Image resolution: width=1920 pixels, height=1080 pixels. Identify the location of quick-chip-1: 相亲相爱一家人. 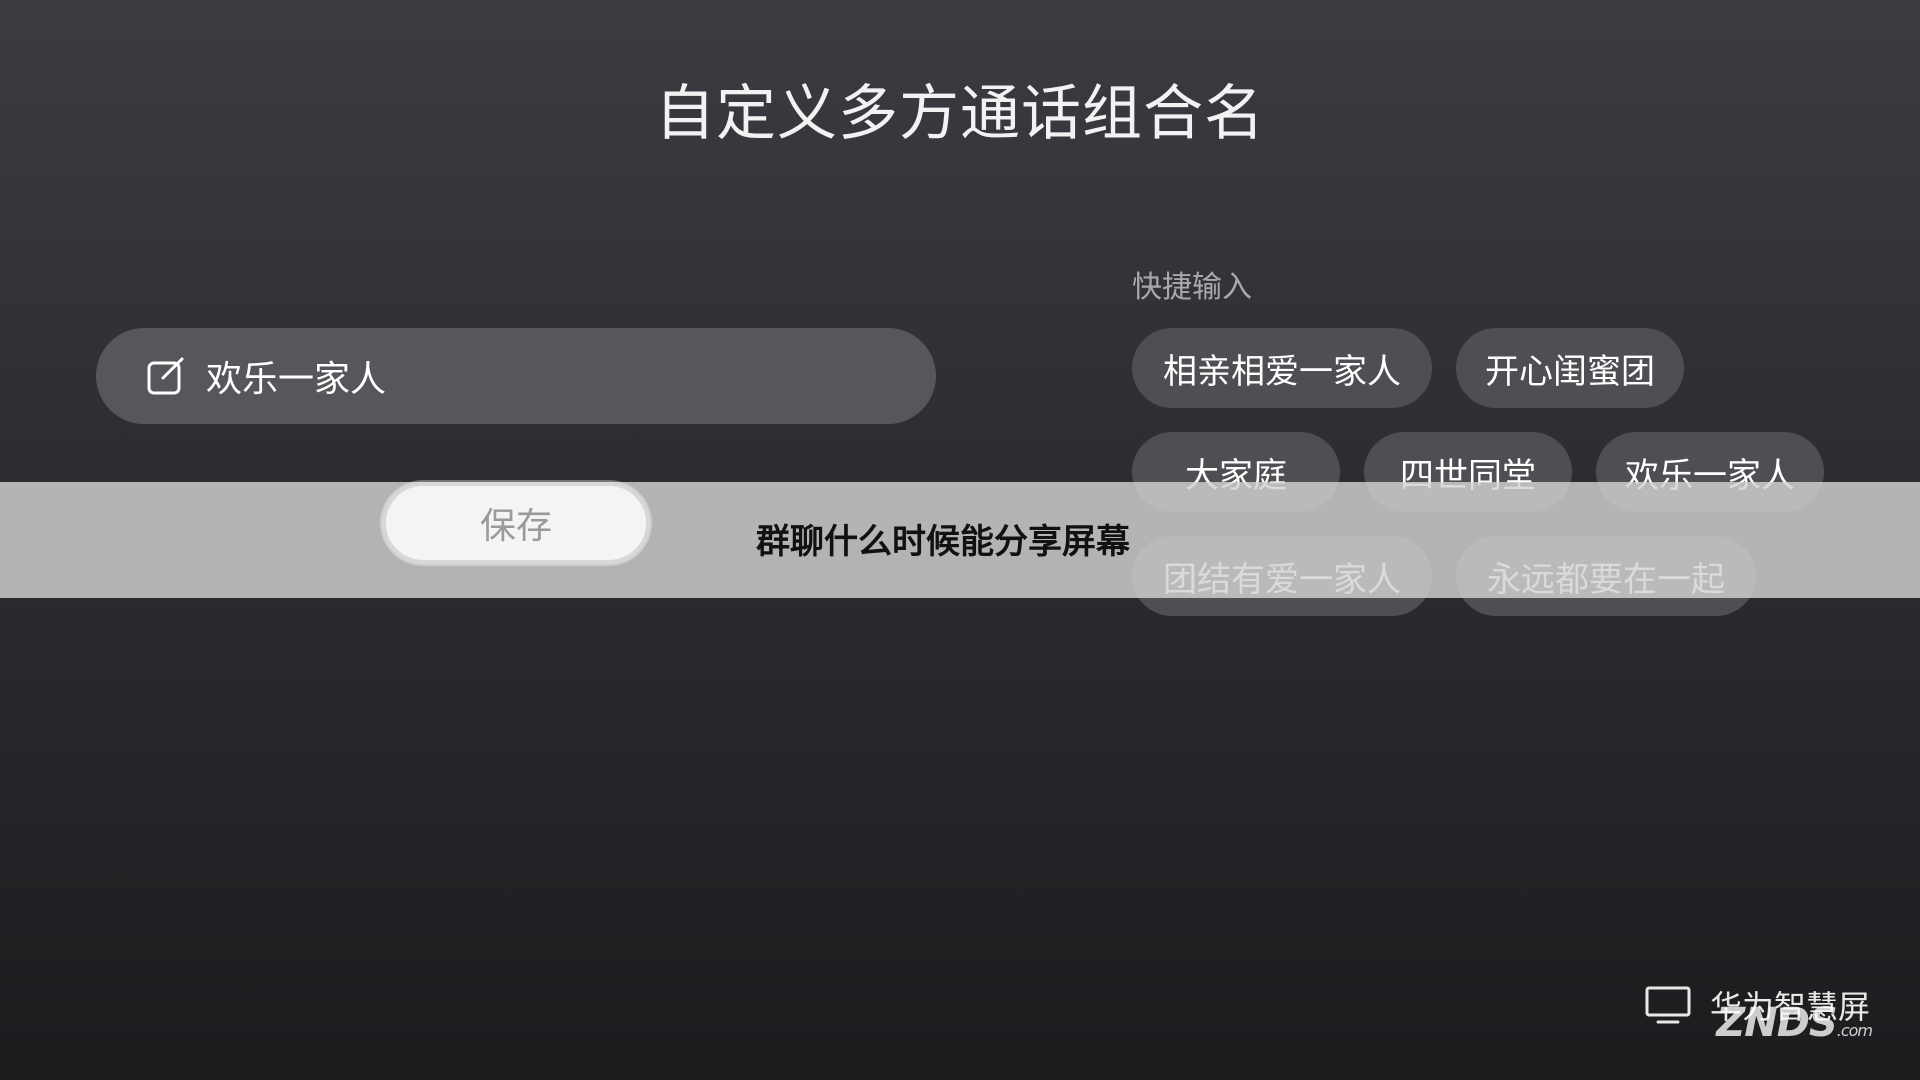
(1282, 368).